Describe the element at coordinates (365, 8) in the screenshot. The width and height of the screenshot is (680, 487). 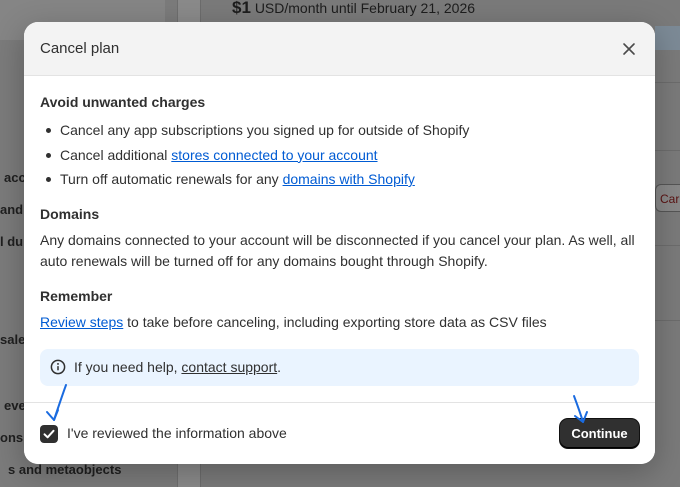
I see `background-price-suffix: USD/month until February 21, 2026` at that location.